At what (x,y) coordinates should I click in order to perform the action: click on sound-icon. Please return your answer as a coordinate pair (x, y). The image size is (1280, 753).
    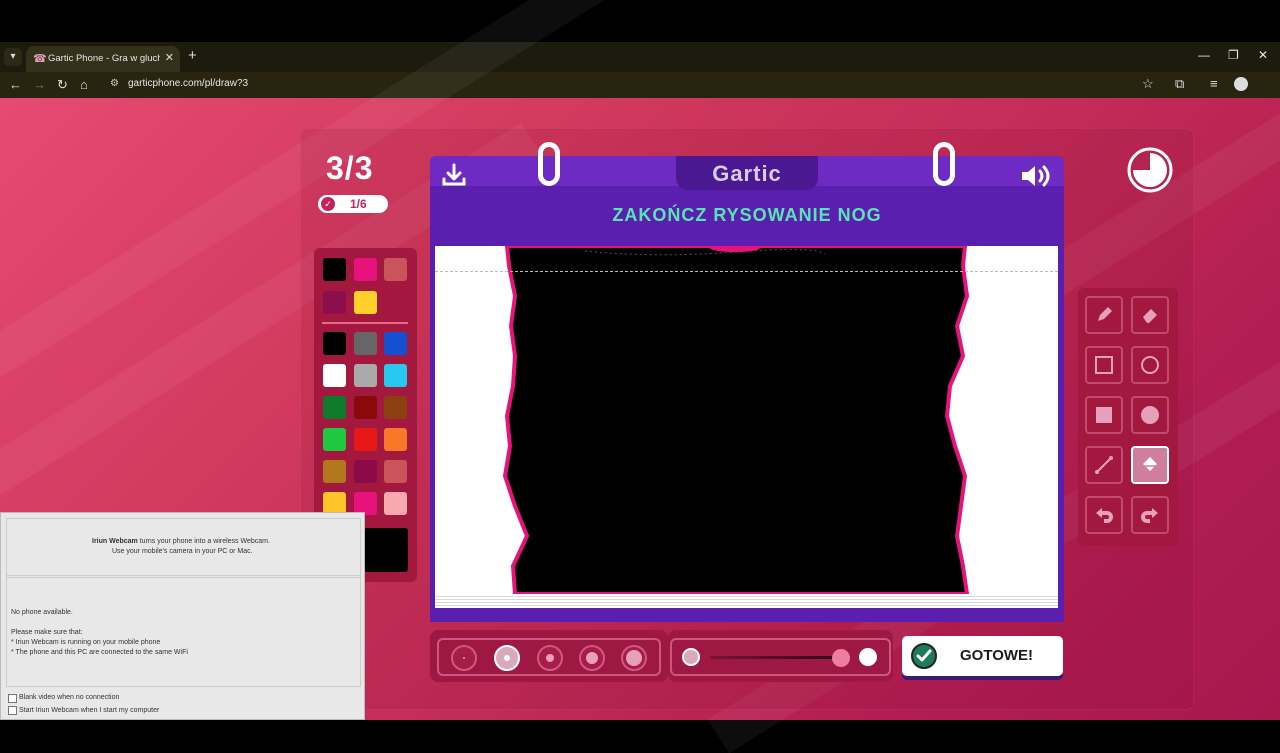
    Looking at the image, I should click on (1037, 176).